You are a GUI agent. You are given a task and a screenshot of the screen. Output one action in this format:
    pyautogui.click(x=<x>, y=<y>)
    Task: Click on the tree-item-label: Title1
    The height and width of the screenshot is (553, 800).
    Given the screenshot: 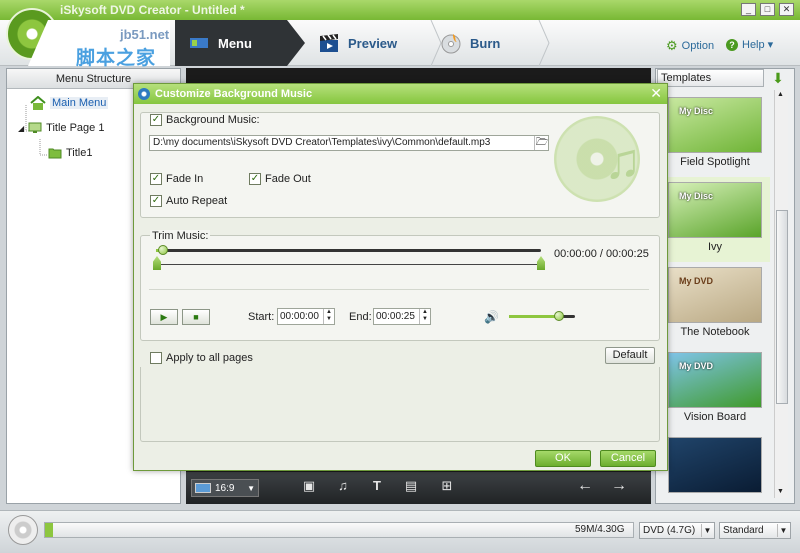 What is the action you would take?
    pyautogui.click(x=79, y=153)
    